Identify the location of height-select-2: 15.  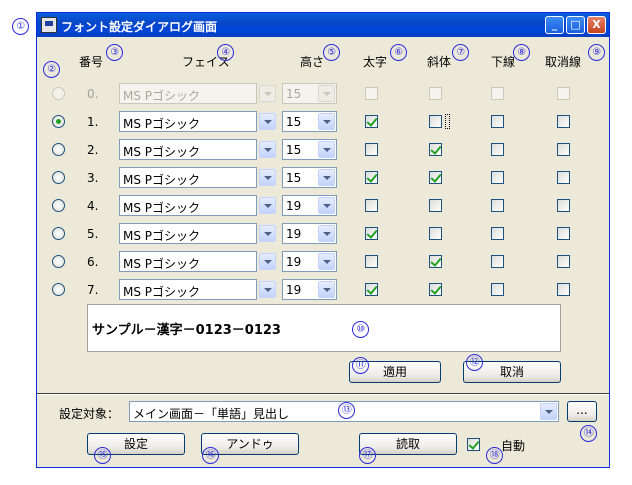
(309, 149).